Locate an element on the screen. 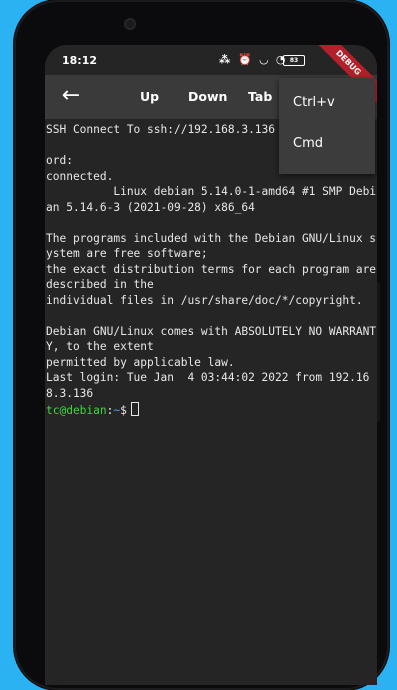 This screenshot has height=690, width=397. front-camera is located at coordinates (130, 24).